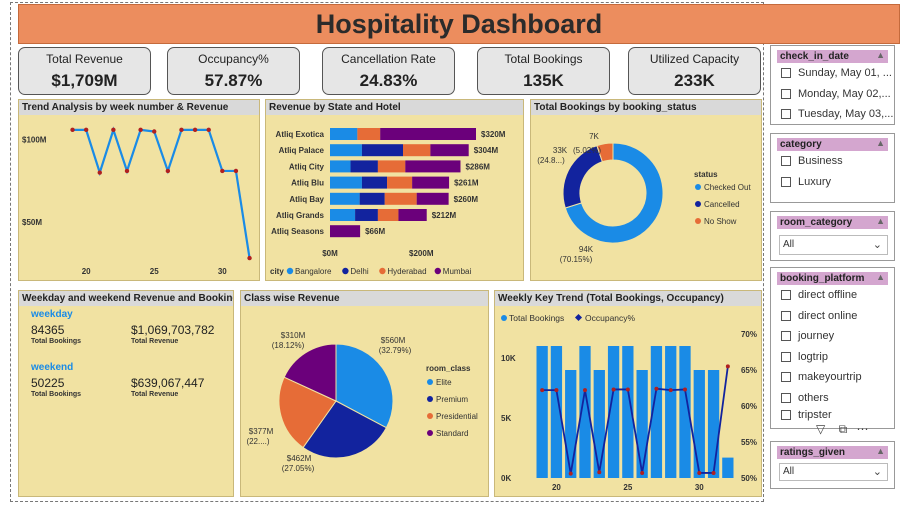  Describe the element at coordinates (86, 271) in the screenshot. I see `x-tick-label: 20` at that location.